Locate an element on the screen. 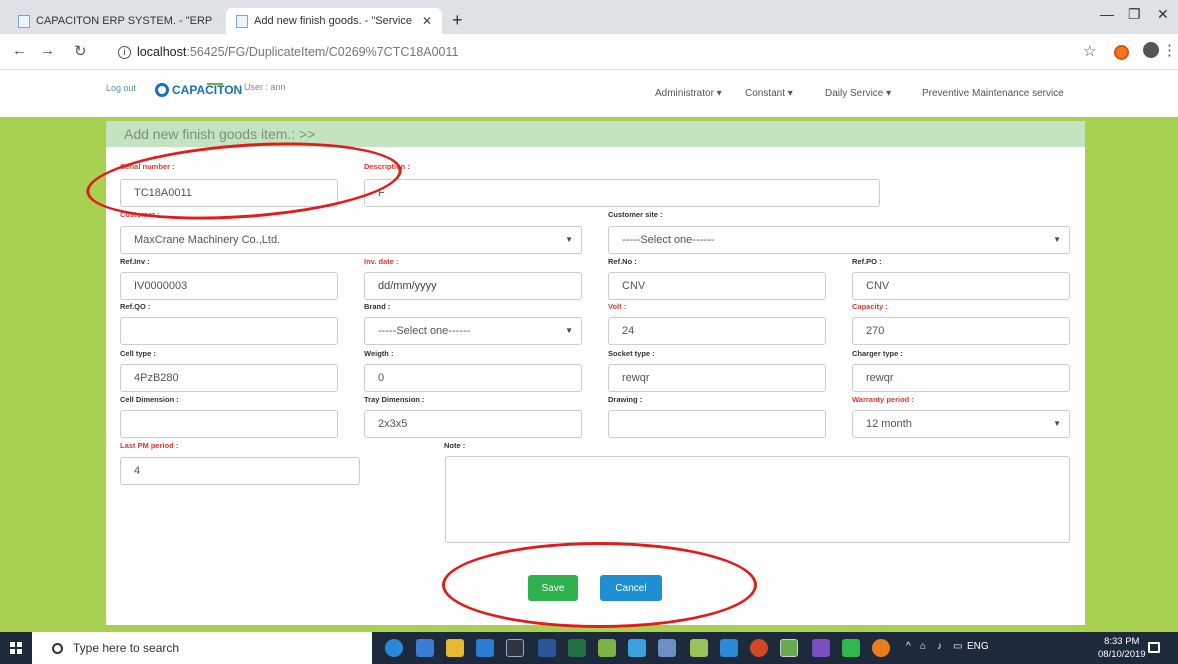 Image resolution: width=1178 pixels, height=664 pixels. search-placeholder: Type here to search is located at coordinates (126, 648).